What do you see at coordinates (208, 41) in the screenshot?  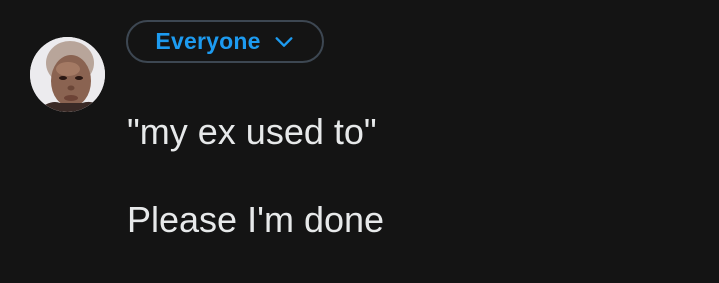 I see `audience-label: Everyone` at bounding box center [208, 41].